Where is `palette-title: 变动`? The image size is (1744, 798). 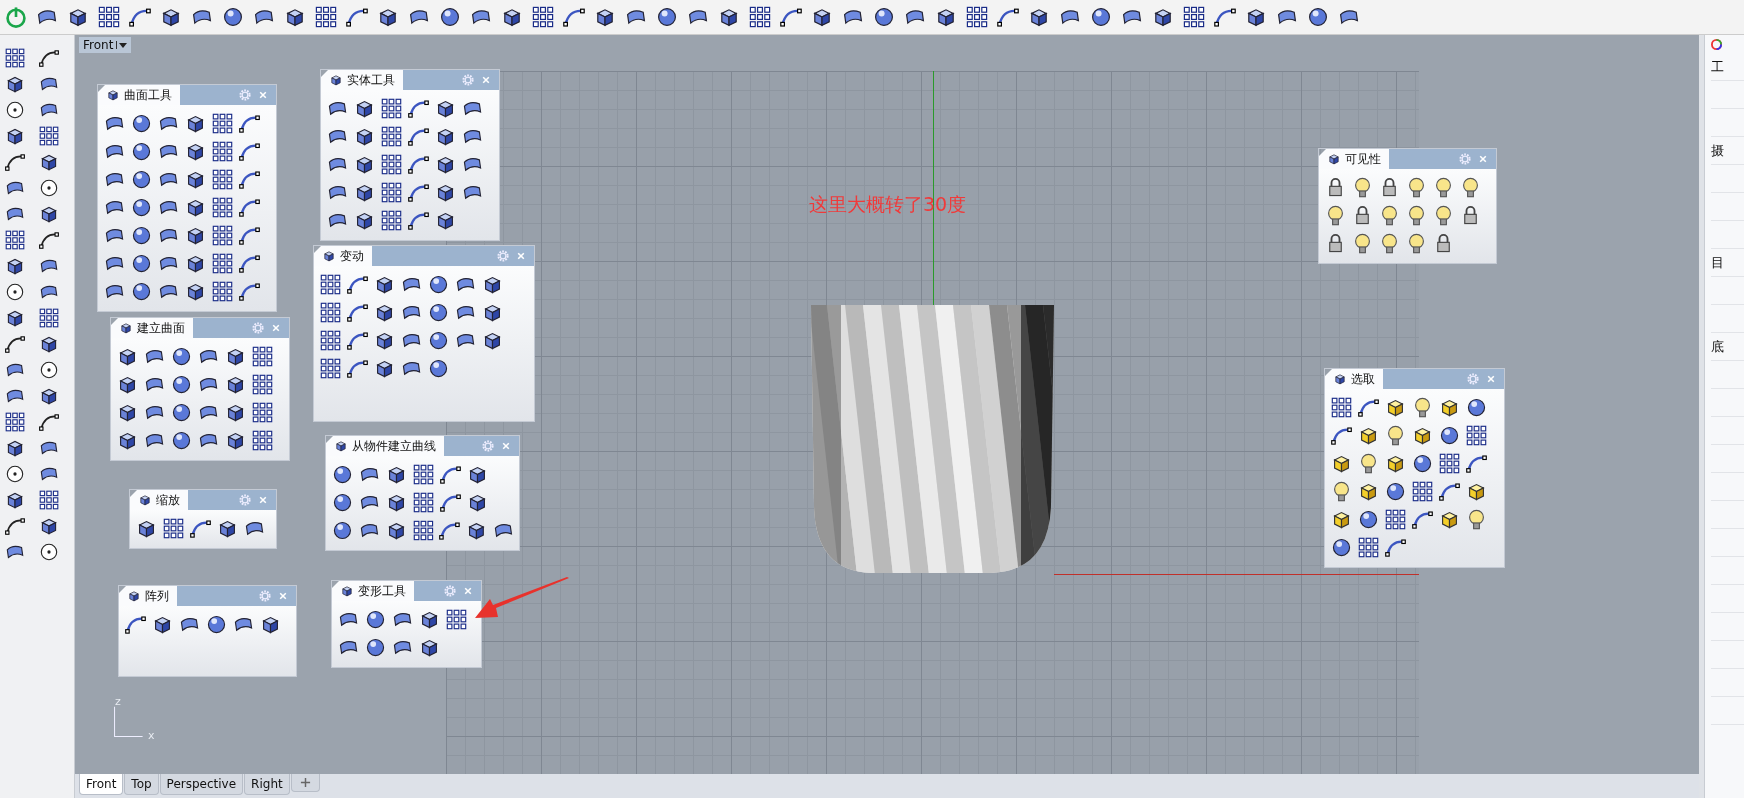
palette-title: 变动 is located at coordinates (352, 256).